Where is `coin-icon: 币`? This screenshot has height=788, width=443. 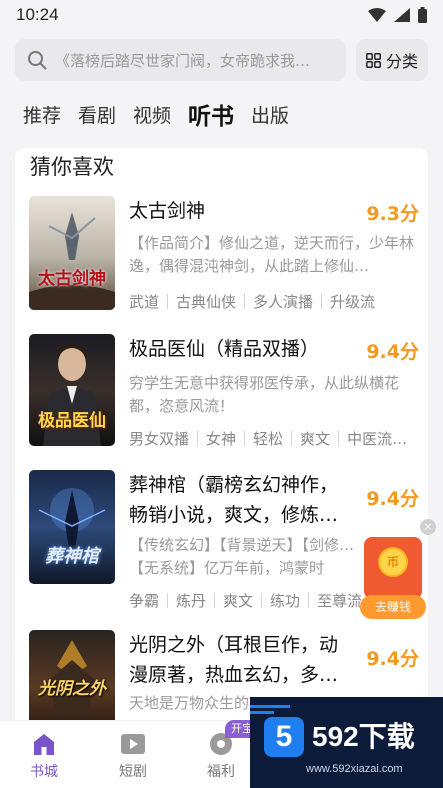 coin-icon: 币 is located at coordinates (393, 562).